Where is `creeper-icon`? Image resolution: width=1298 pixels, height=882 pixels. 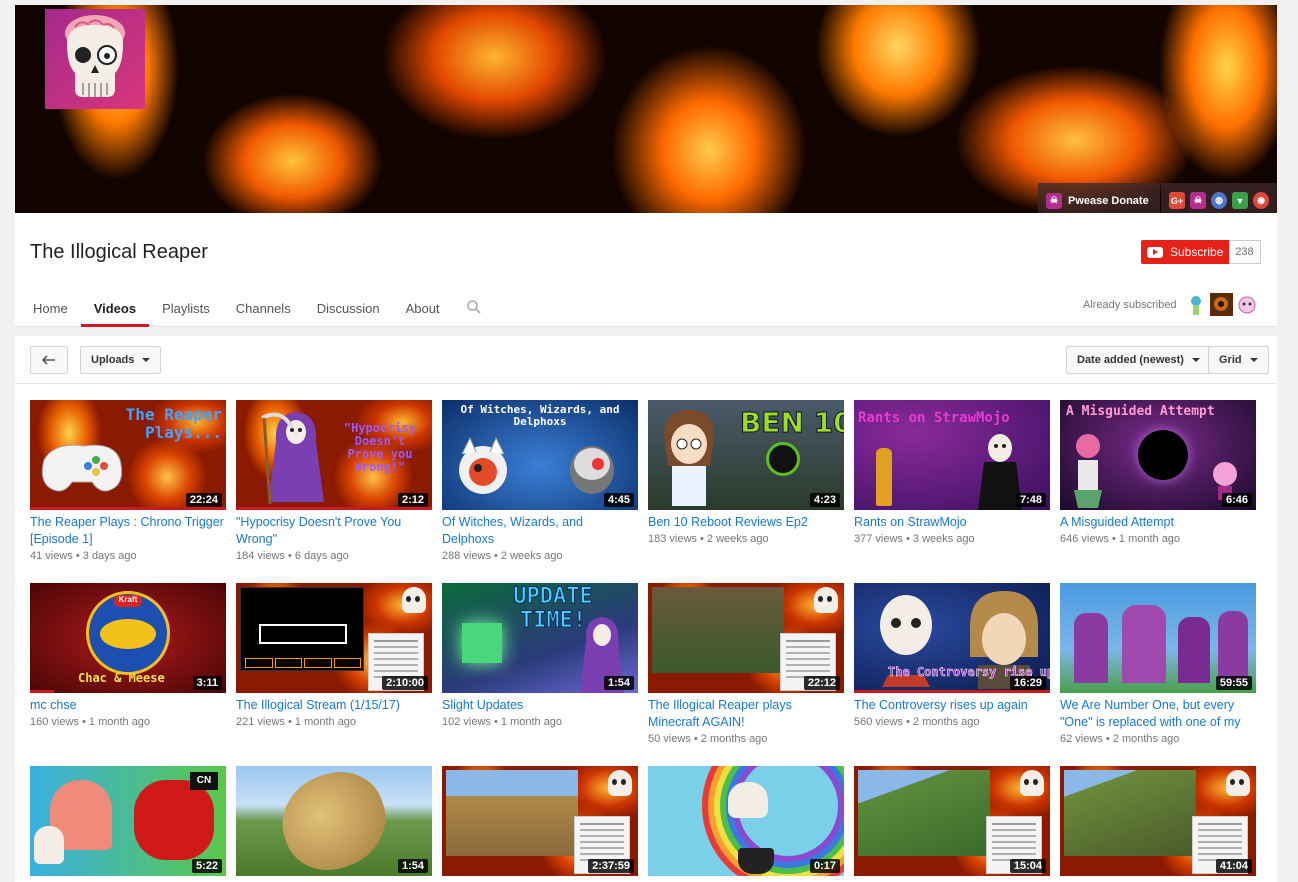
creeper-icon is located at coordinates (482, 643).